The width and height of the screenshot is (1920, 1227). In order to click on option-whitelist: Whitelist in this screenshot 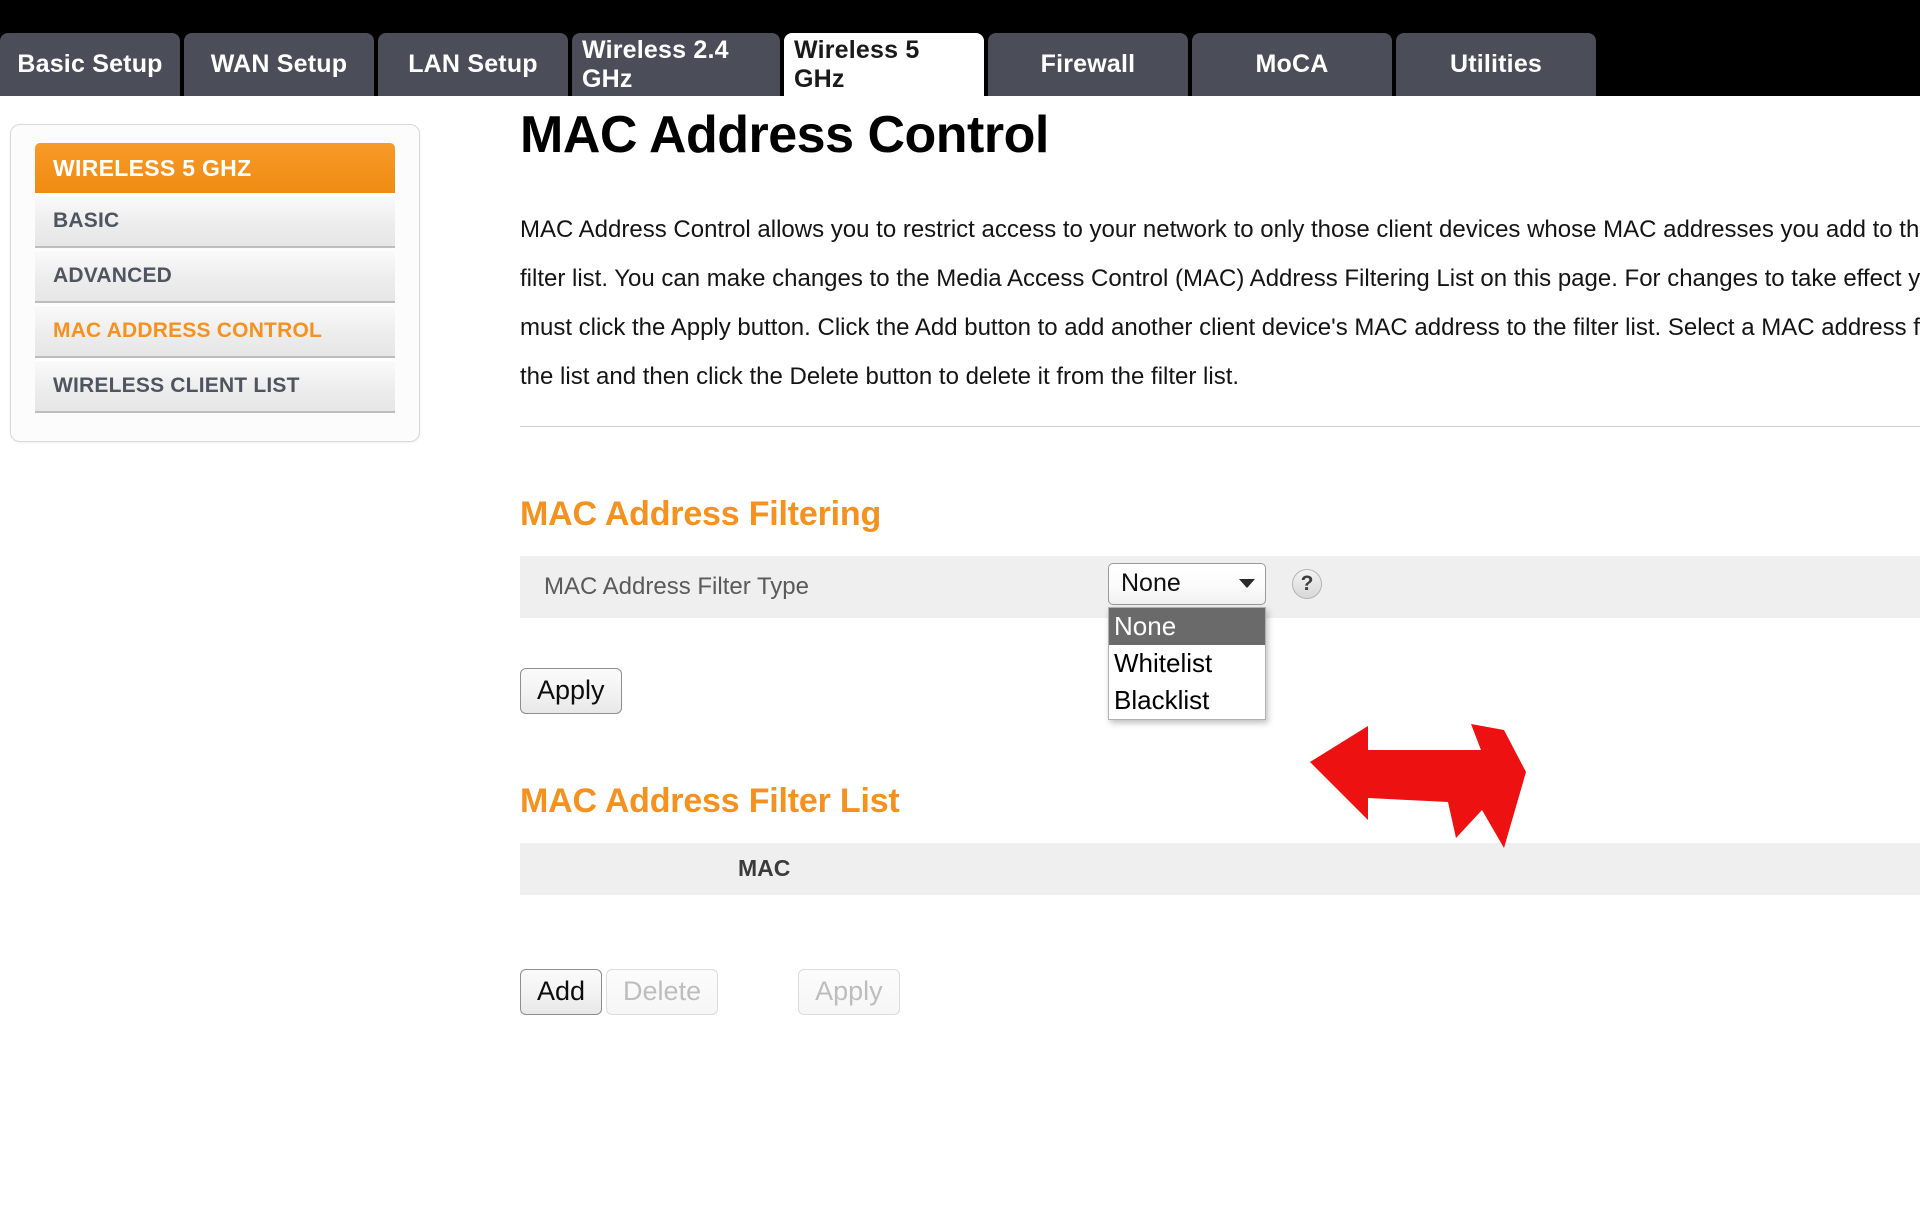, I will do `click(1187, 663)`.